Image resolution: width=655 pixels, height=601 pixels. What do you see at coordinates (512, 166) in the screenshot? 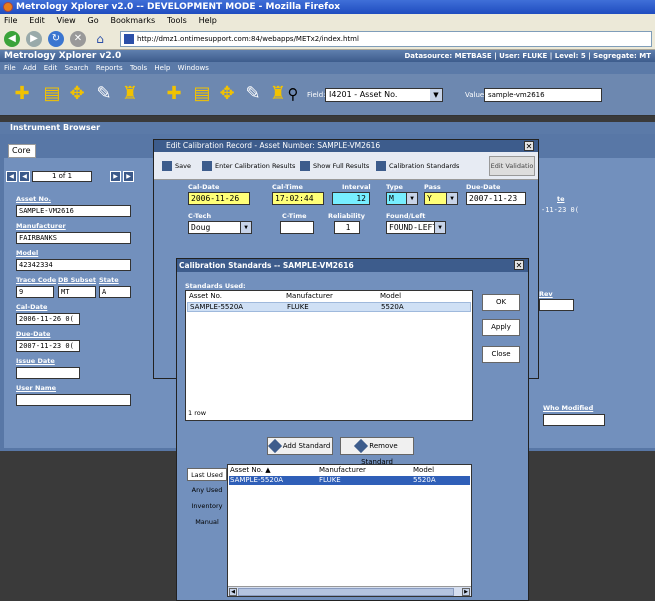
I see `edit-validation-button: Edit Validatio` at bounding box center [512, 166].